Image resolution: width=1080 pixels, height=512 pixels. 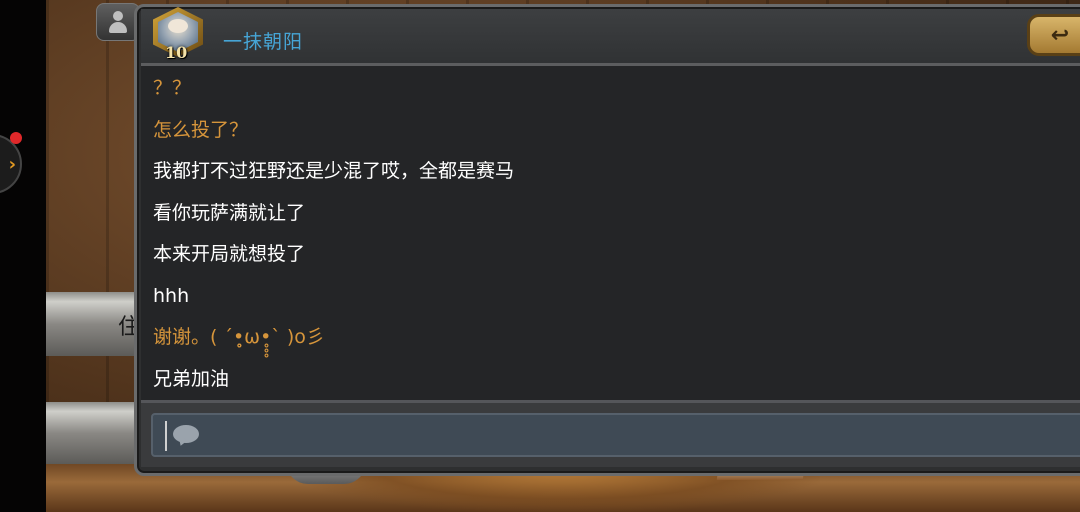 I want to click on chat-input-area, so click(x=610, y=433).